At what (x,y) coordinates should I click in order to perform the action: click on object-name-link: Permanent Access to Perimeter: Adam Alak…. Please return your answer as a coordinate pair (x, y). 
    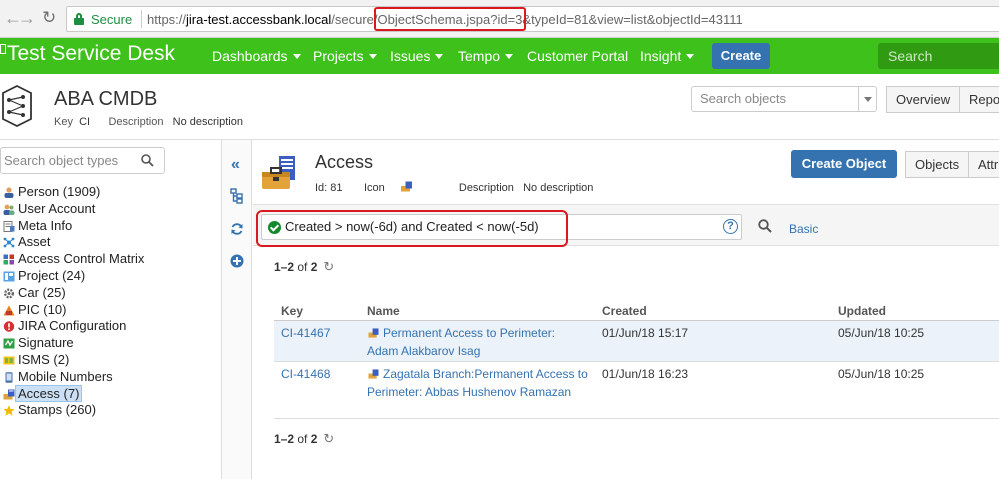
    Looking at the image, I should click on (461, 342).